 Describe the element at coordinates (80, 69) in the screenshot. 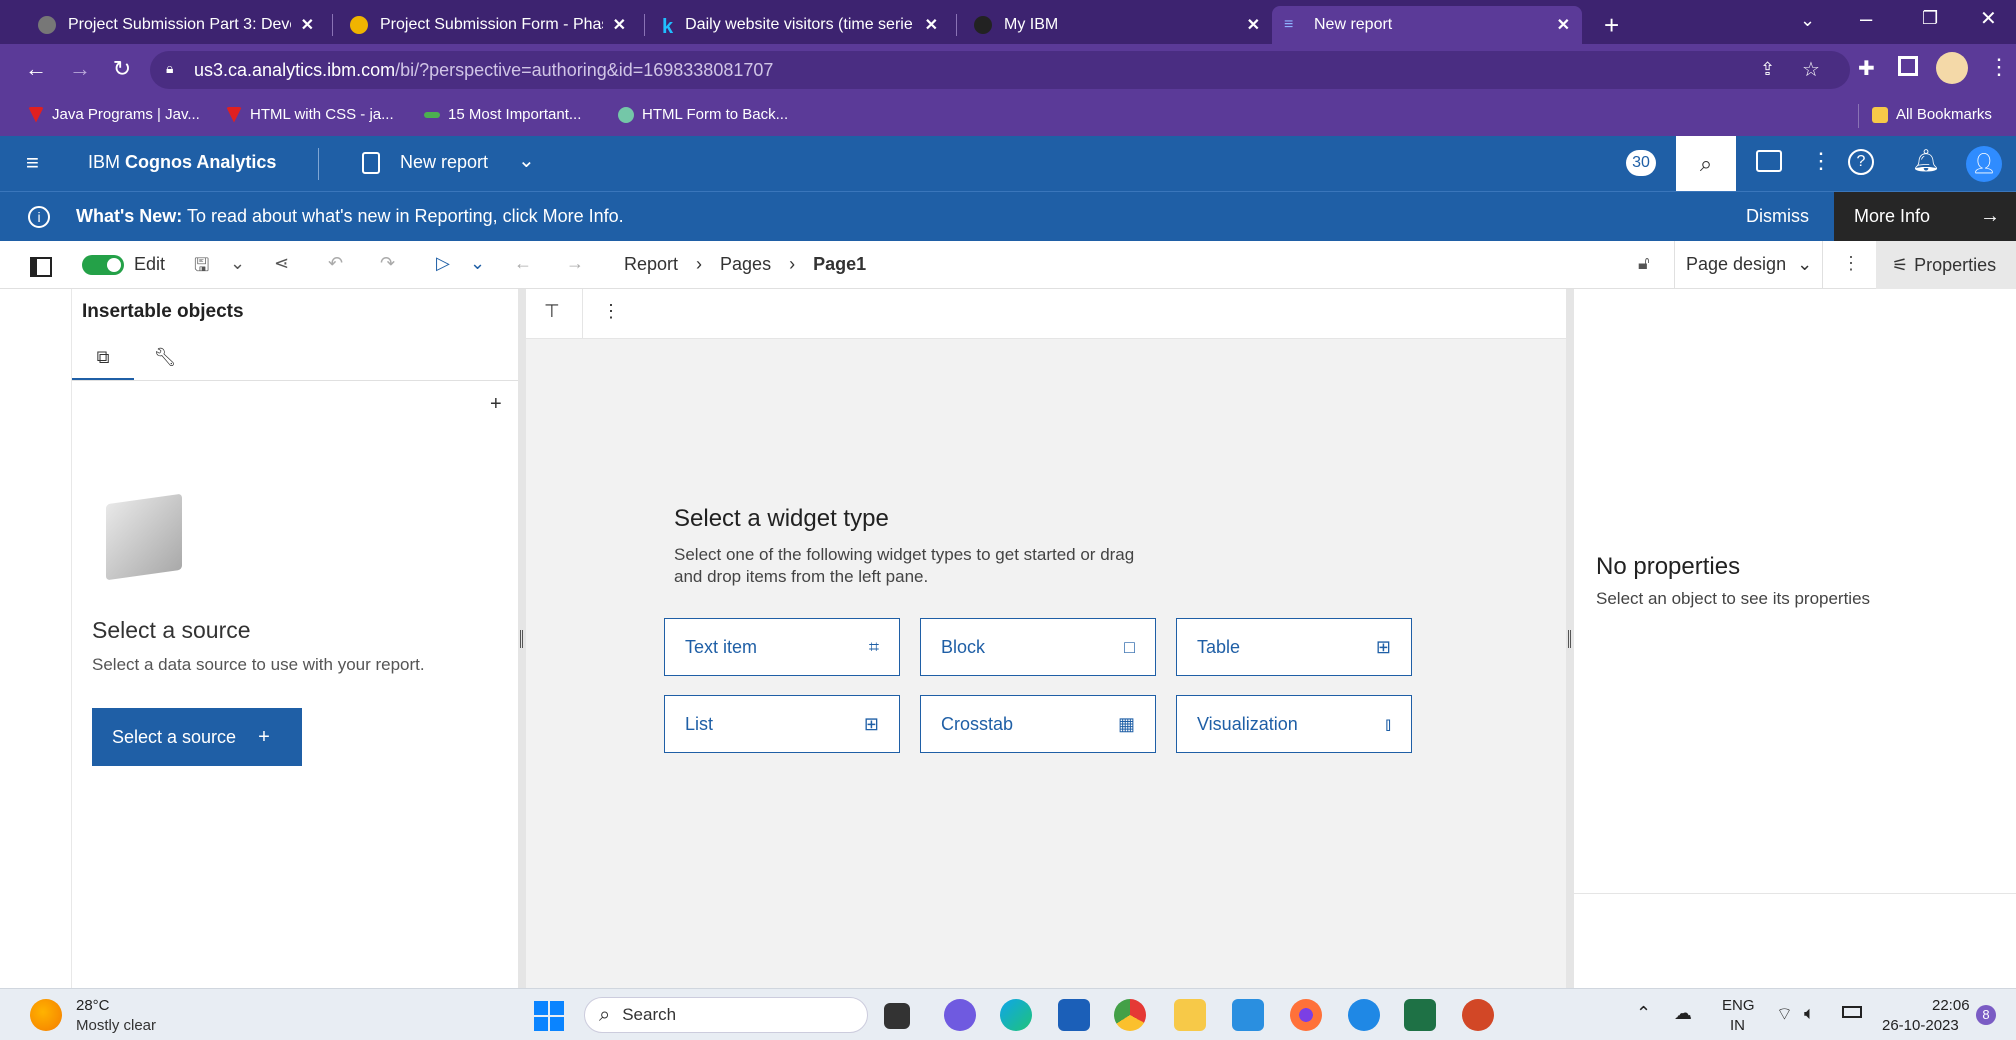

I see `forward-arrow-icon: →` at that location.